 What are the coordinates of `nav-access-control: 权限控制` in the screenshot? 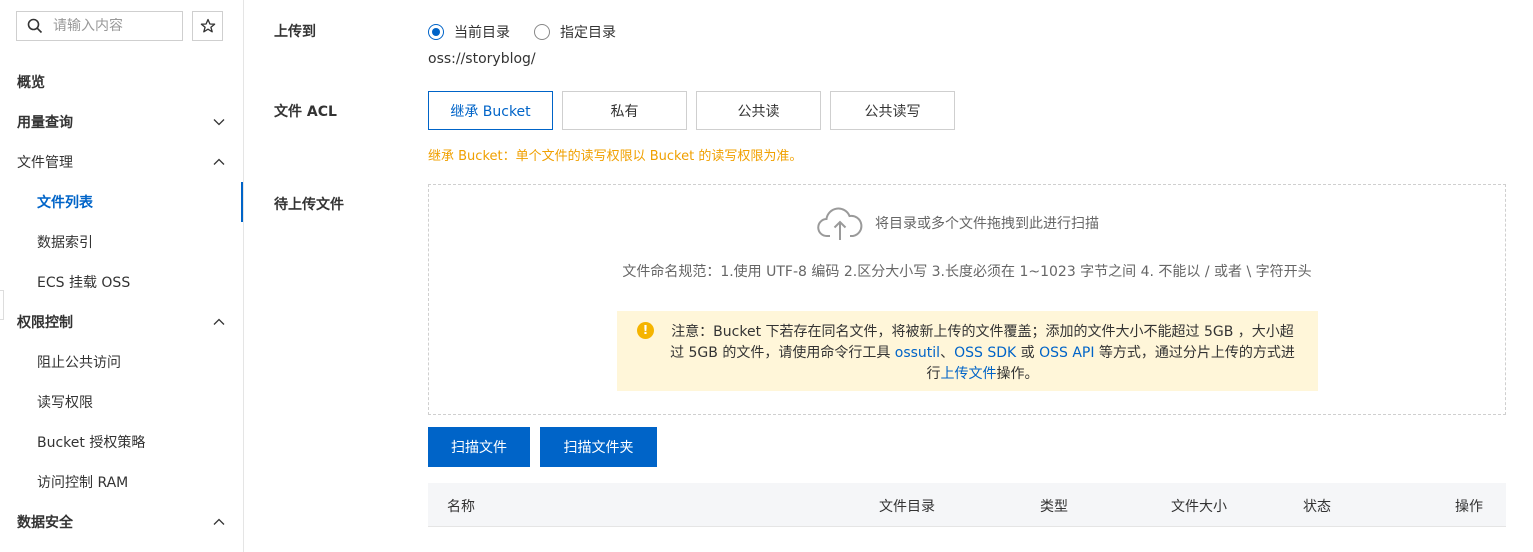 It's located at (121, 322).